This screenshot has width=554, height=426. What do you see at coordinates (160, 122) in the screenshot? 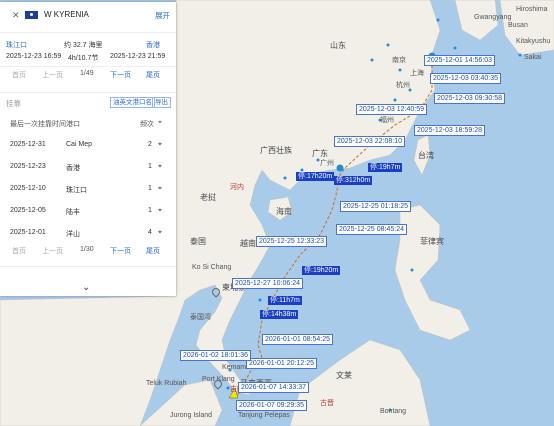
I see `pin-icon: ⌖` at bounding box center [160, 122].